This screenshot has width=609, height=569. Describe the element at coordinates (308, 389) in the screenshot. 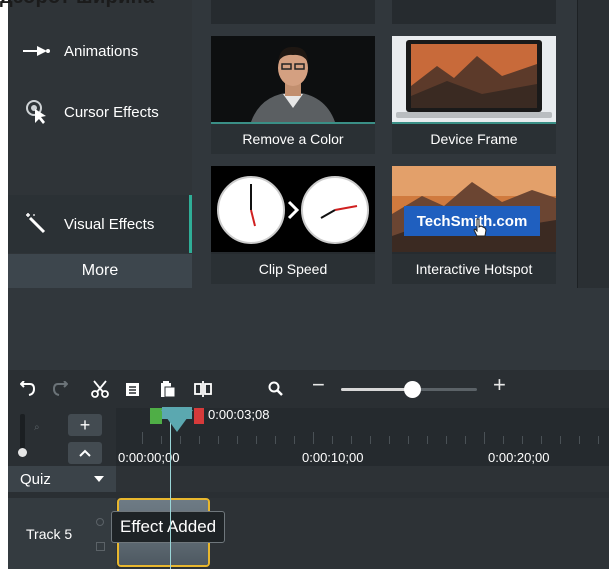

I see `timeline-toolbar: − +` at that location.